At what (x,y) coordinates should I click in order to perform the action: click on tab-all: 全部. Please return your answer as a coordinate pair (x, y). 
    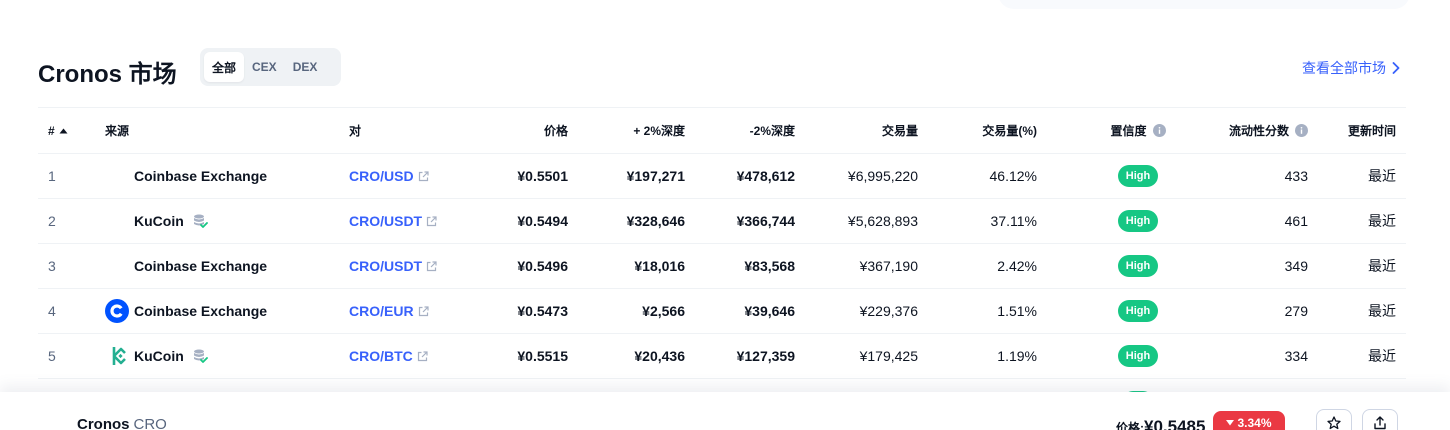
    Looking at the image, I should click on (224, 67).